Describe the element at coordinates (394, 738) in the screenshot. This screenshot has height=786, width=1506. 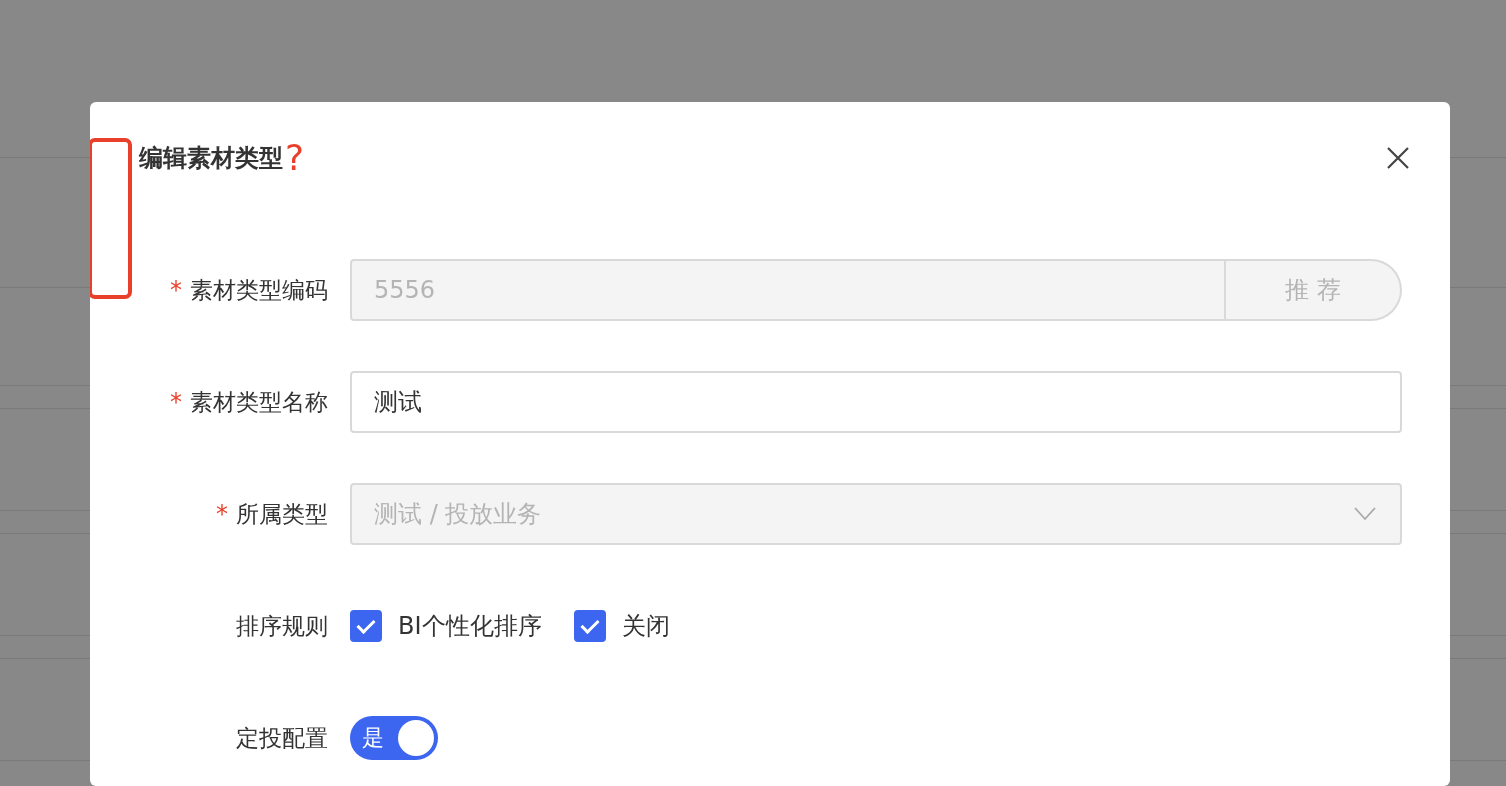
I see `toggle-switch: 是` at that location.